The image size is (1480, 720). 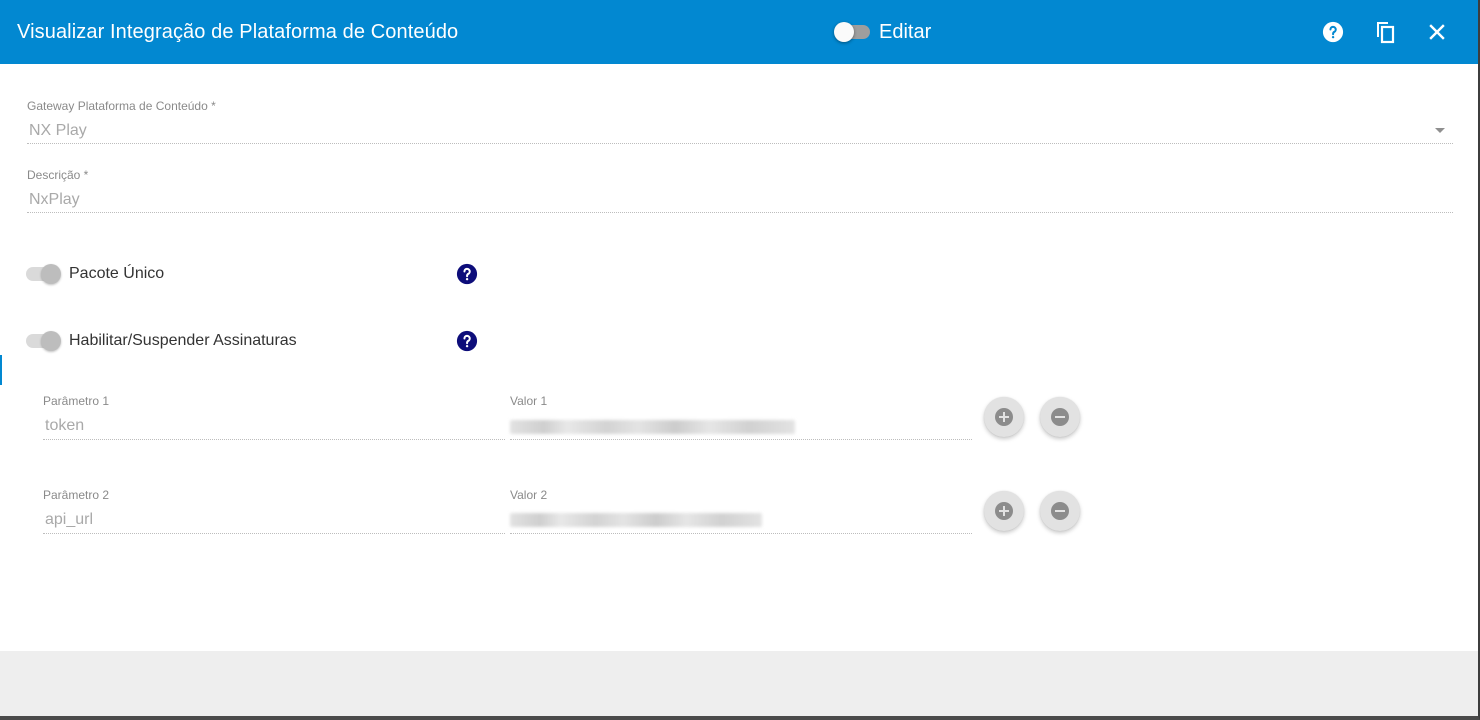 I want to click on gateway-underline, so click(x=740, y=143).